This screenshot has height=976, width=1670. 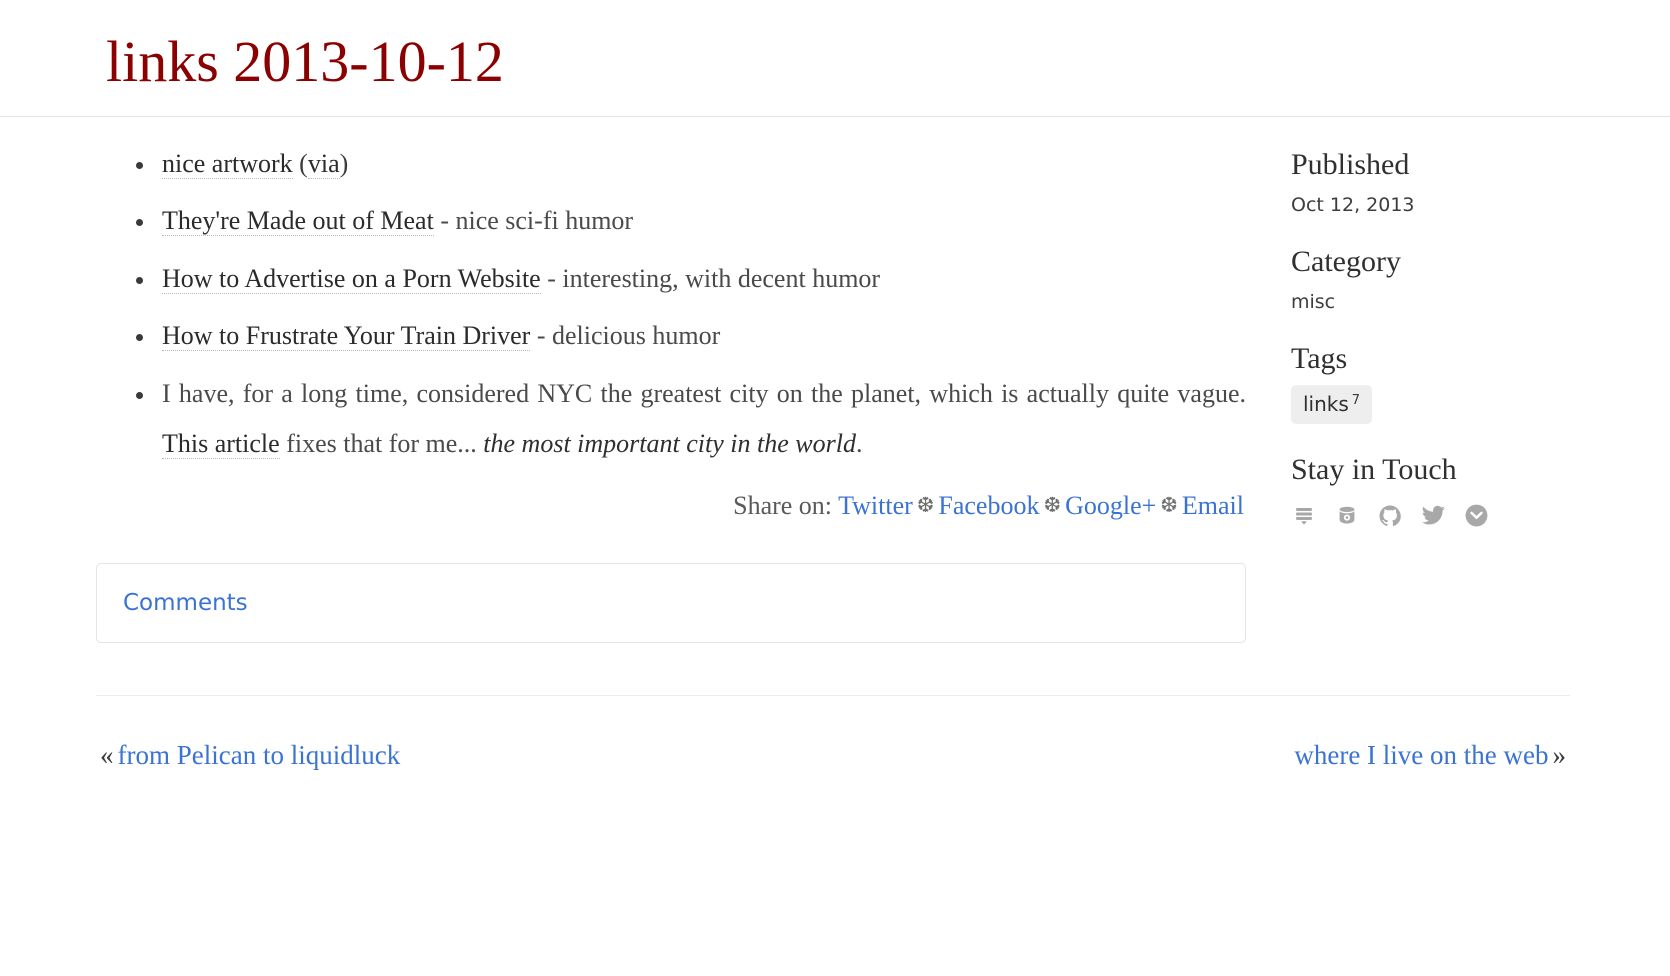 What do you see at coordinates (1313, 302) in the screenshot?
I see `category-link-misc: misc` at bounding box center [1313, 302].